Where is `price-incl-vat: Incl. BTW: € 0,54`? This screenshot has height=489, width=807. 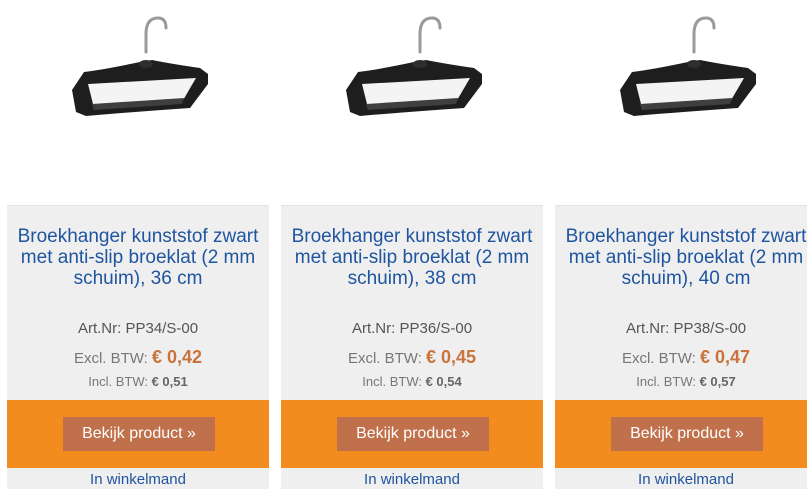 price-incl-vat: Incl. BTW: € 0,54 is located at coordinates (412, 381).